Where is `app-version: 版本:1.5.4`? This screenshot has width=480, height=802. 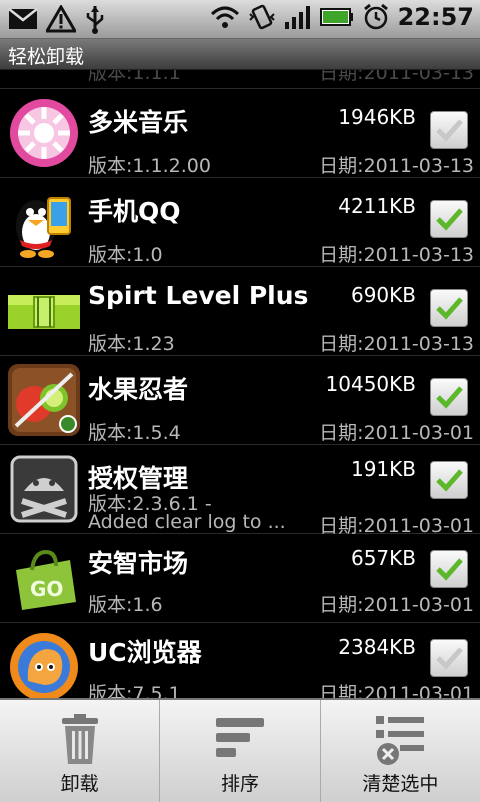 app-version: 版本:1.5.4 is located at coordinates (134, 433).